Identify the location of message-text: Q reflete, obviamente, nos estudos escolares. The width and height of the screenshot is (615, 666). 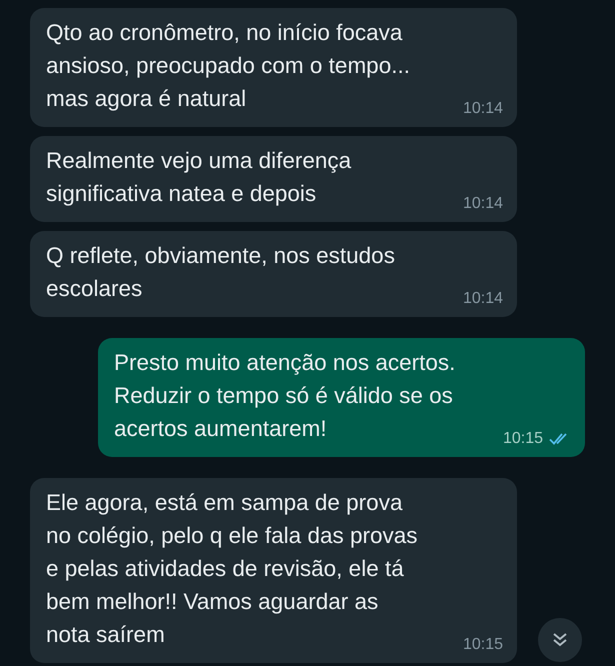
(220, 272).